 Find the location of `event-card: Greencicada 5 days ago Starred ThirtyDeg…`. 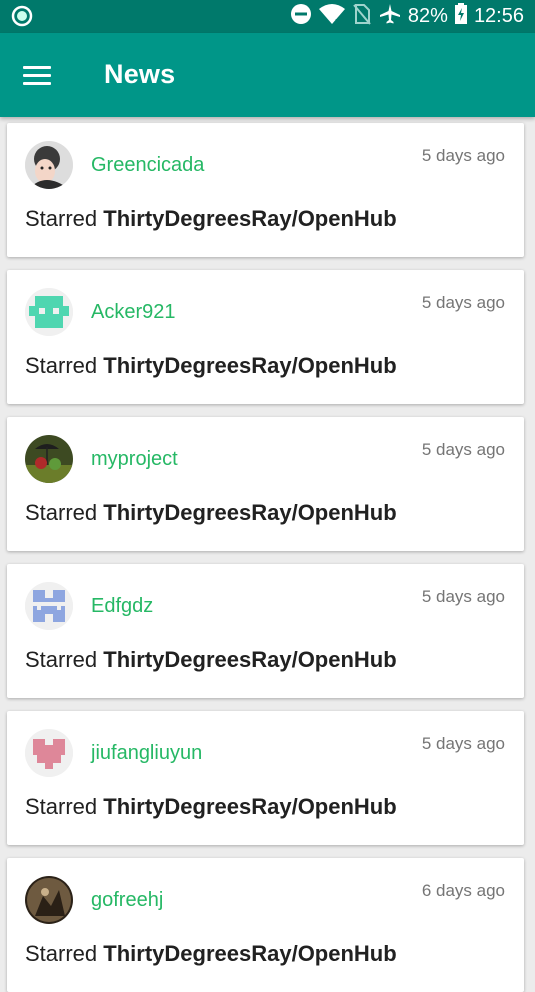

event-card: Greencicada 5 days ago Starred ThirtyDeg… is located at coordinates (265, 190).